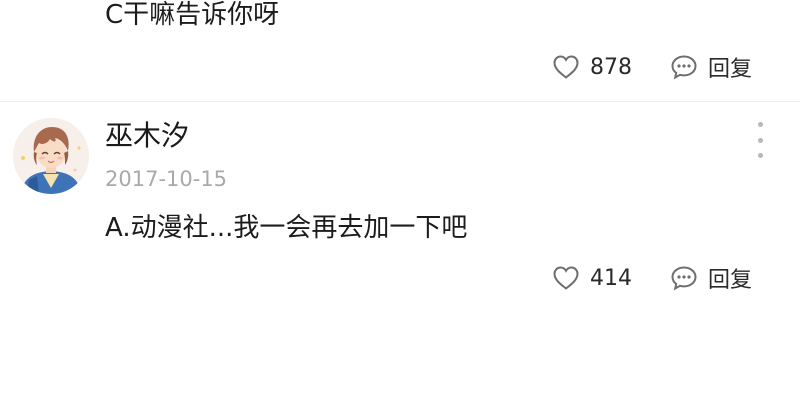 This screenshot has height=408, width=800. What do you see at coordinates (192, 15) in the screenshot?
I see `comment-text: C干嘛告诉你呀` at bounding box center [192, 15].